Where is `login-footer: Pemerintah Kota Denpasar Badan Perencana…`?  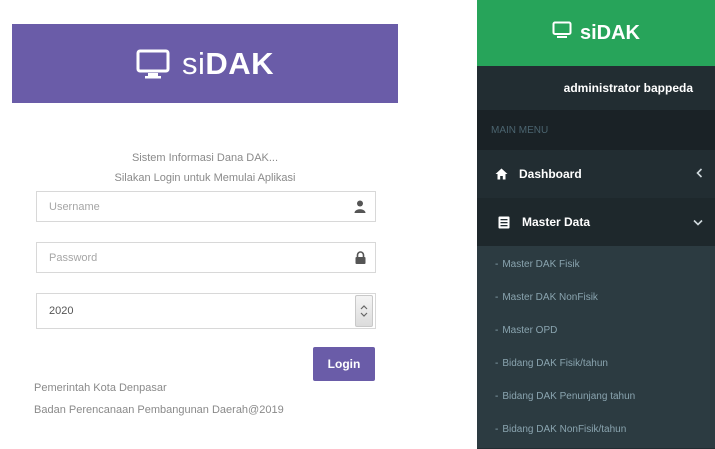 login-footer: Pemerintah Kota Denpasar Badan Perencana… is located at coordinates (159, 399).